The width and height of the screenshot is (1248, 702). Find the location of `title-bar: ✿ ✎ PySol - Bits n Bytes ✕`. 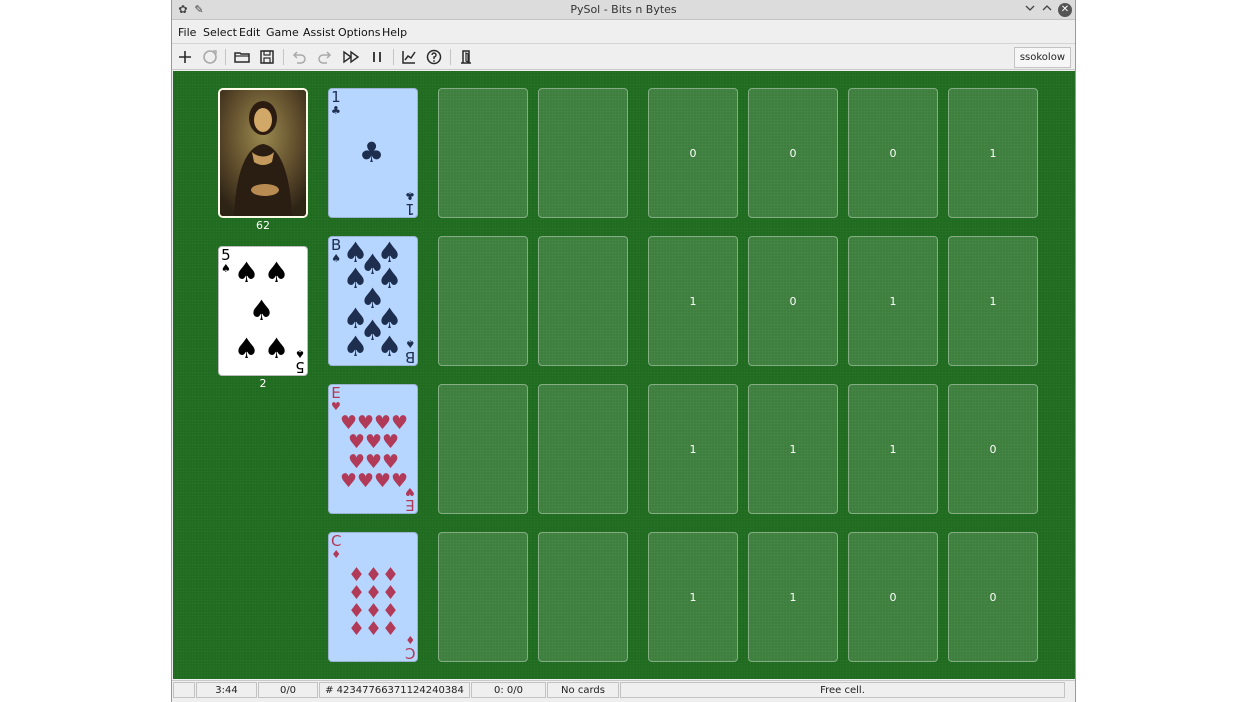

title-bar: ✿ ✎ PySol - Bits n Bytes ✕ is located at coordinates (623, 10).